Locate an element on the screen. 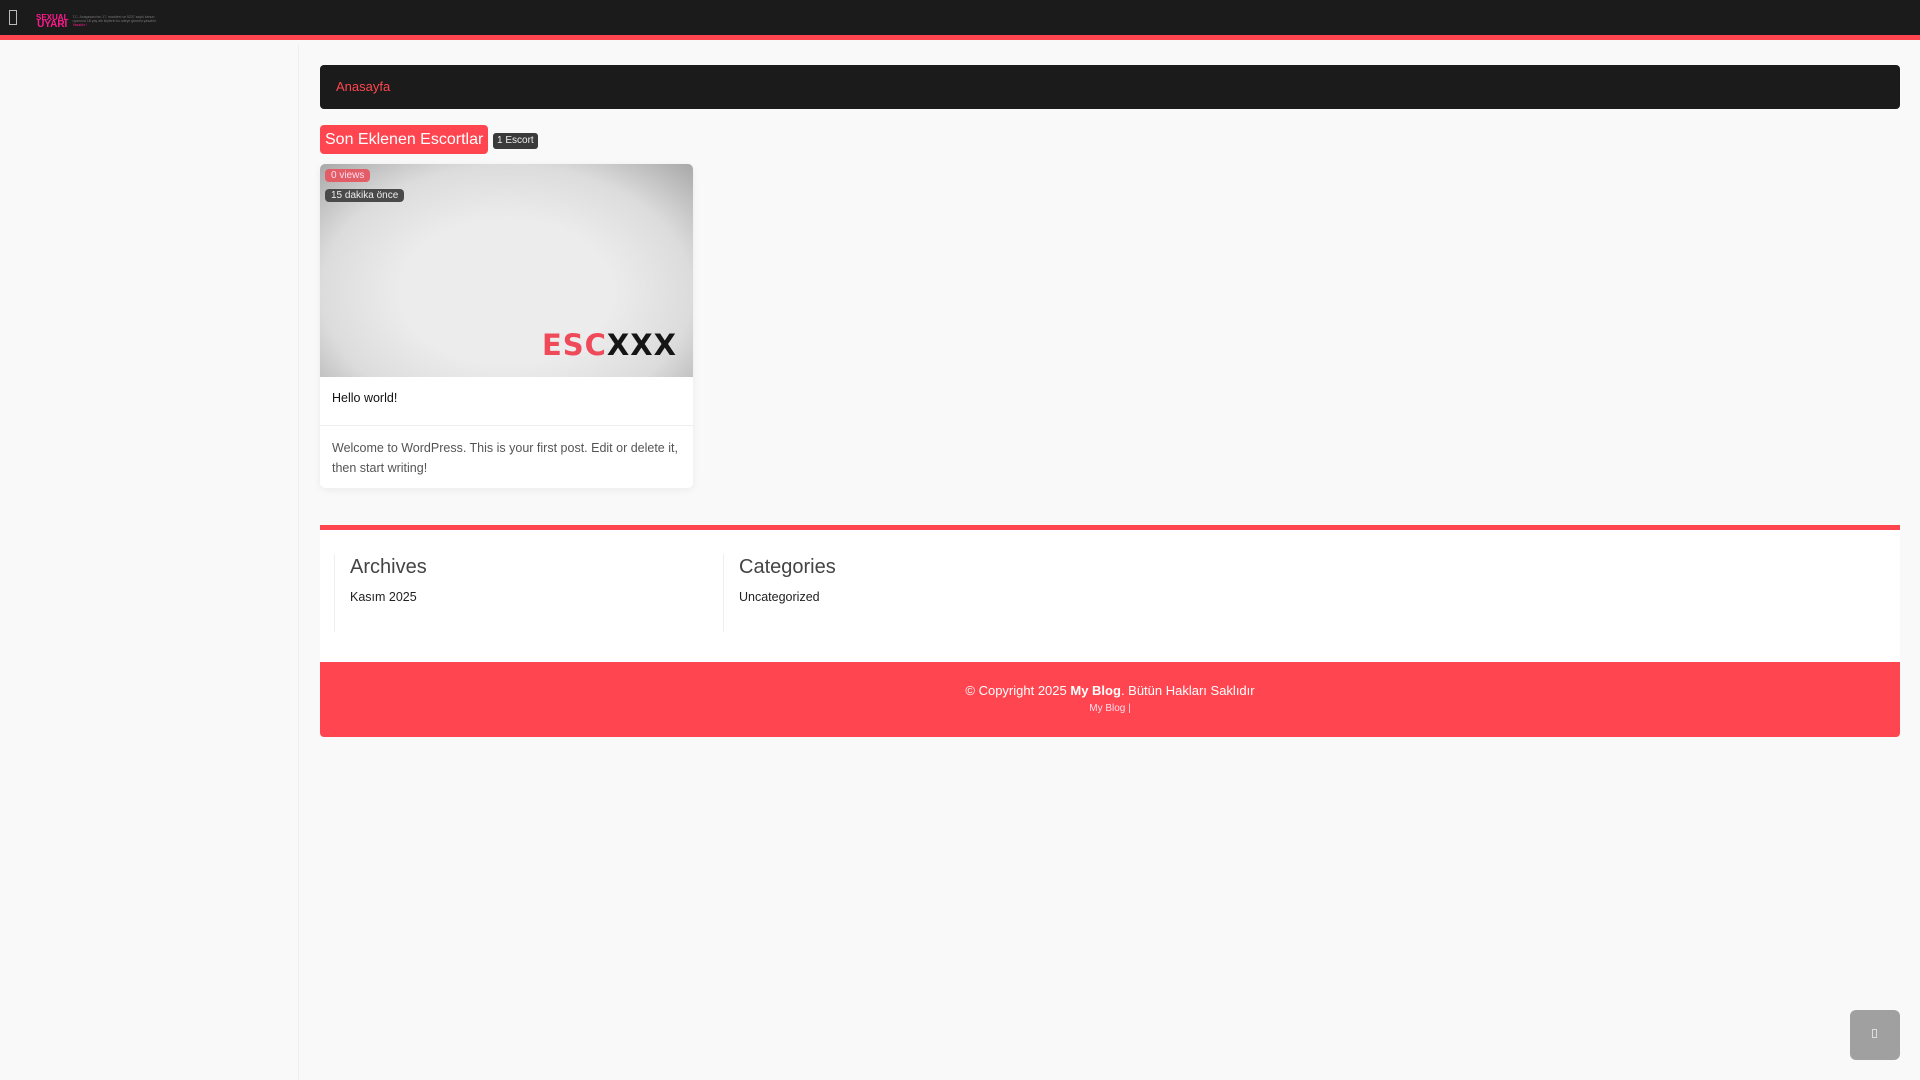  views-badge: 0 views is located at coordinates (348, 175).